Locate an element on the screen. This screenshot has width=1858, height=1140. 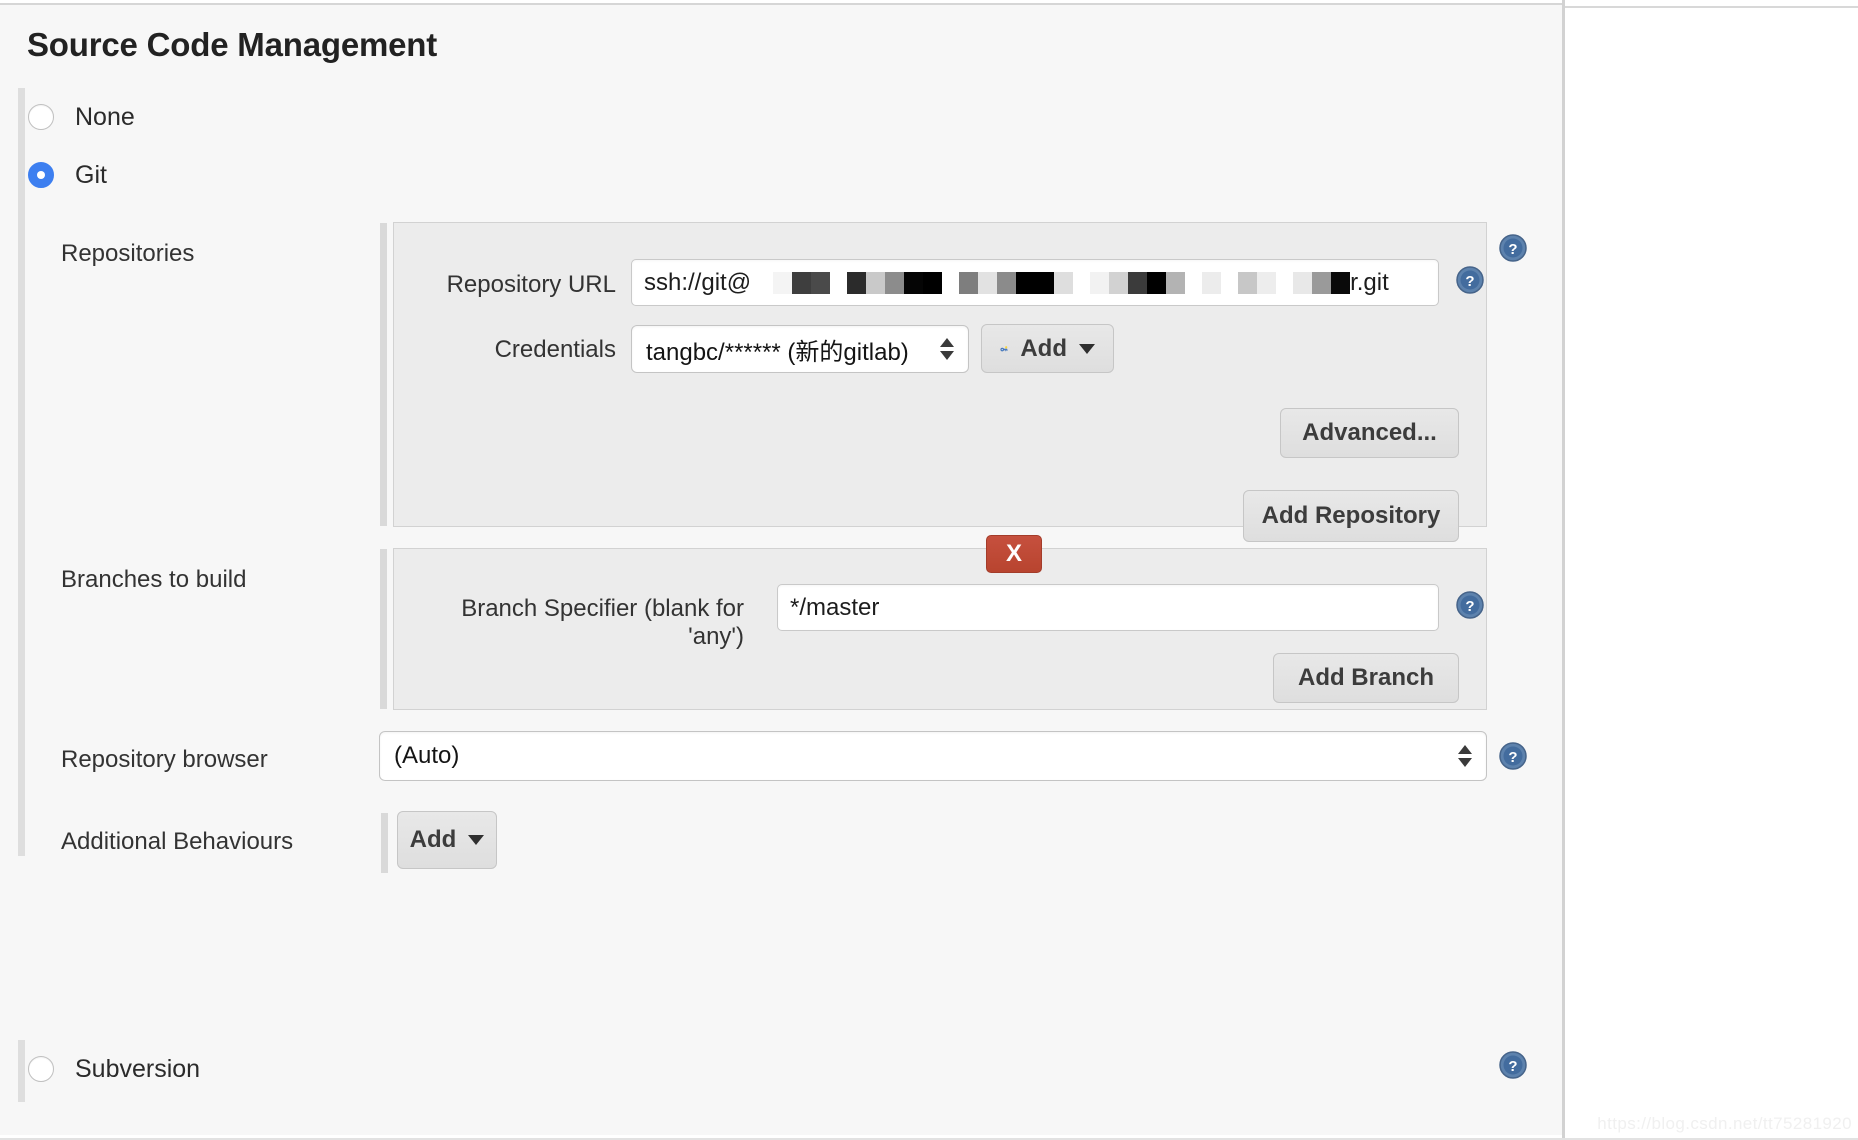
branch-specifier-help-icon: ? is located at coordinates (1470, 605).